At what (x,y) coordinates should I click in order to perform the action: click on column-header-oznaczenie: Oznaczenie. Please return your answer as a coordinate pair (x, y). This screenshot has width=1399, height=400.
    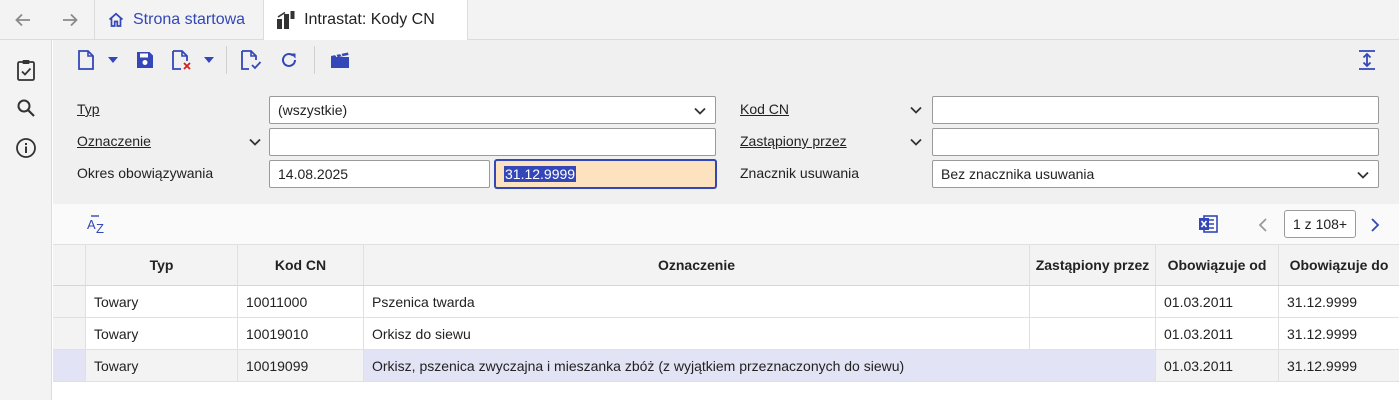
    Looking at the image, I should click on (697, 265).